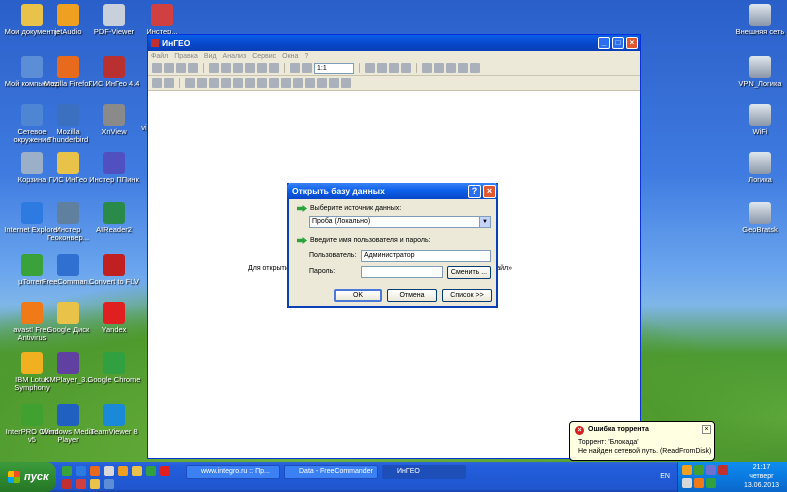  I want to click on tool-icon, so click(169, 83).